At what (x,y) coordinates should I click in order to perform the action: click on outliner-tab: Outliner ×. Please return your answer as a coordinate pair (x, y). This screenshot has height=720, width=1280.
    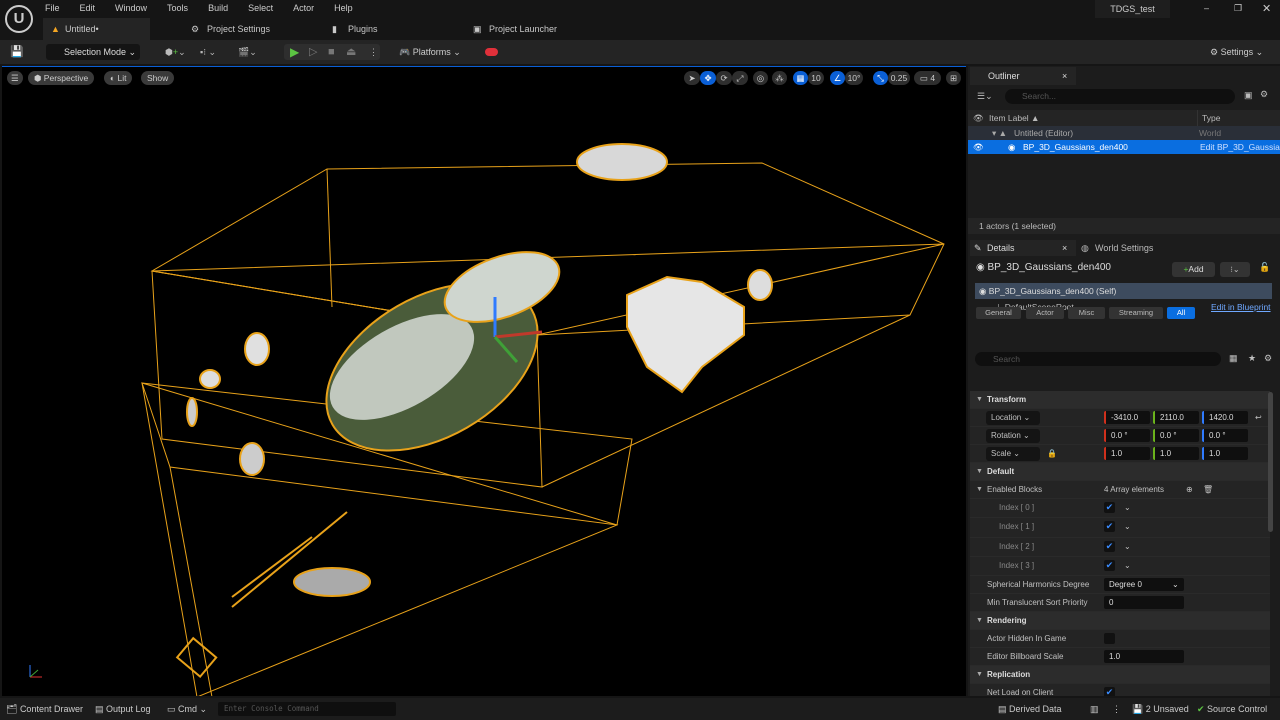
    Looking at the image, I should click on (1023, 76).